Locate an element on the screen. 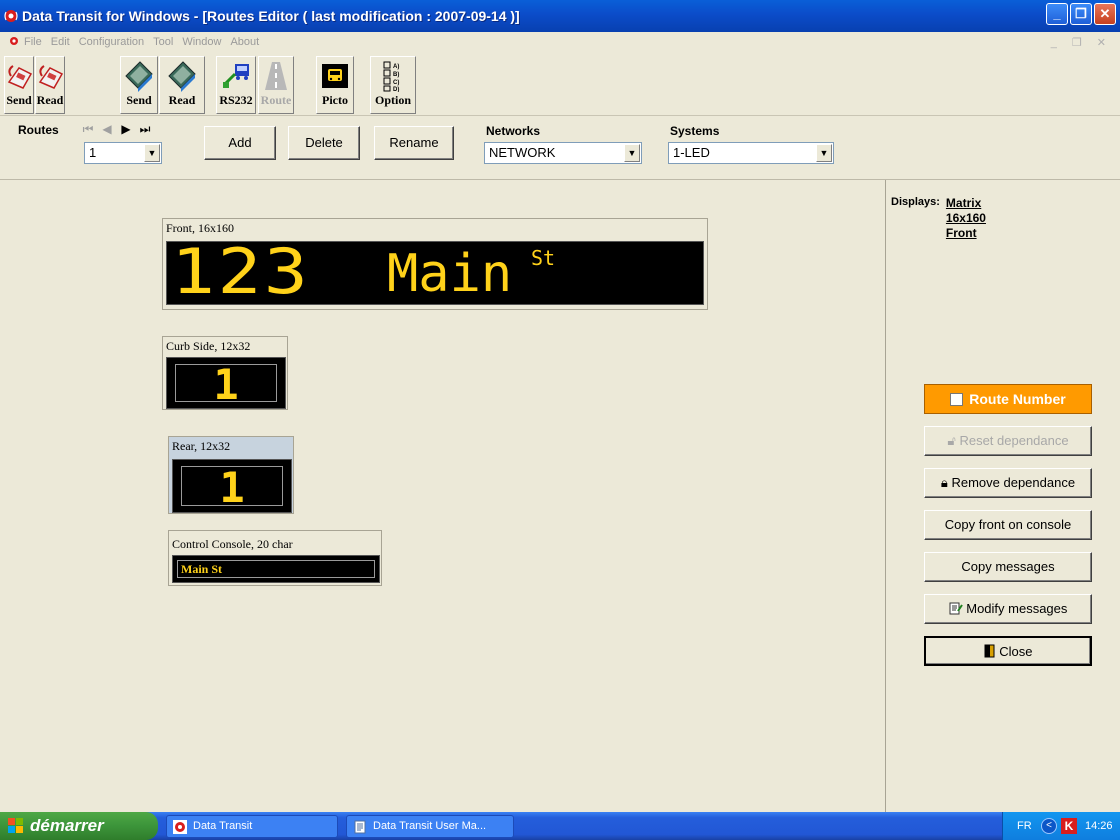 Image resolution: width=1120 pixels, height=840 pixels. curb-side-sign-panel: Curb Side, 12x32 1 is located at coordinates (225, 373).